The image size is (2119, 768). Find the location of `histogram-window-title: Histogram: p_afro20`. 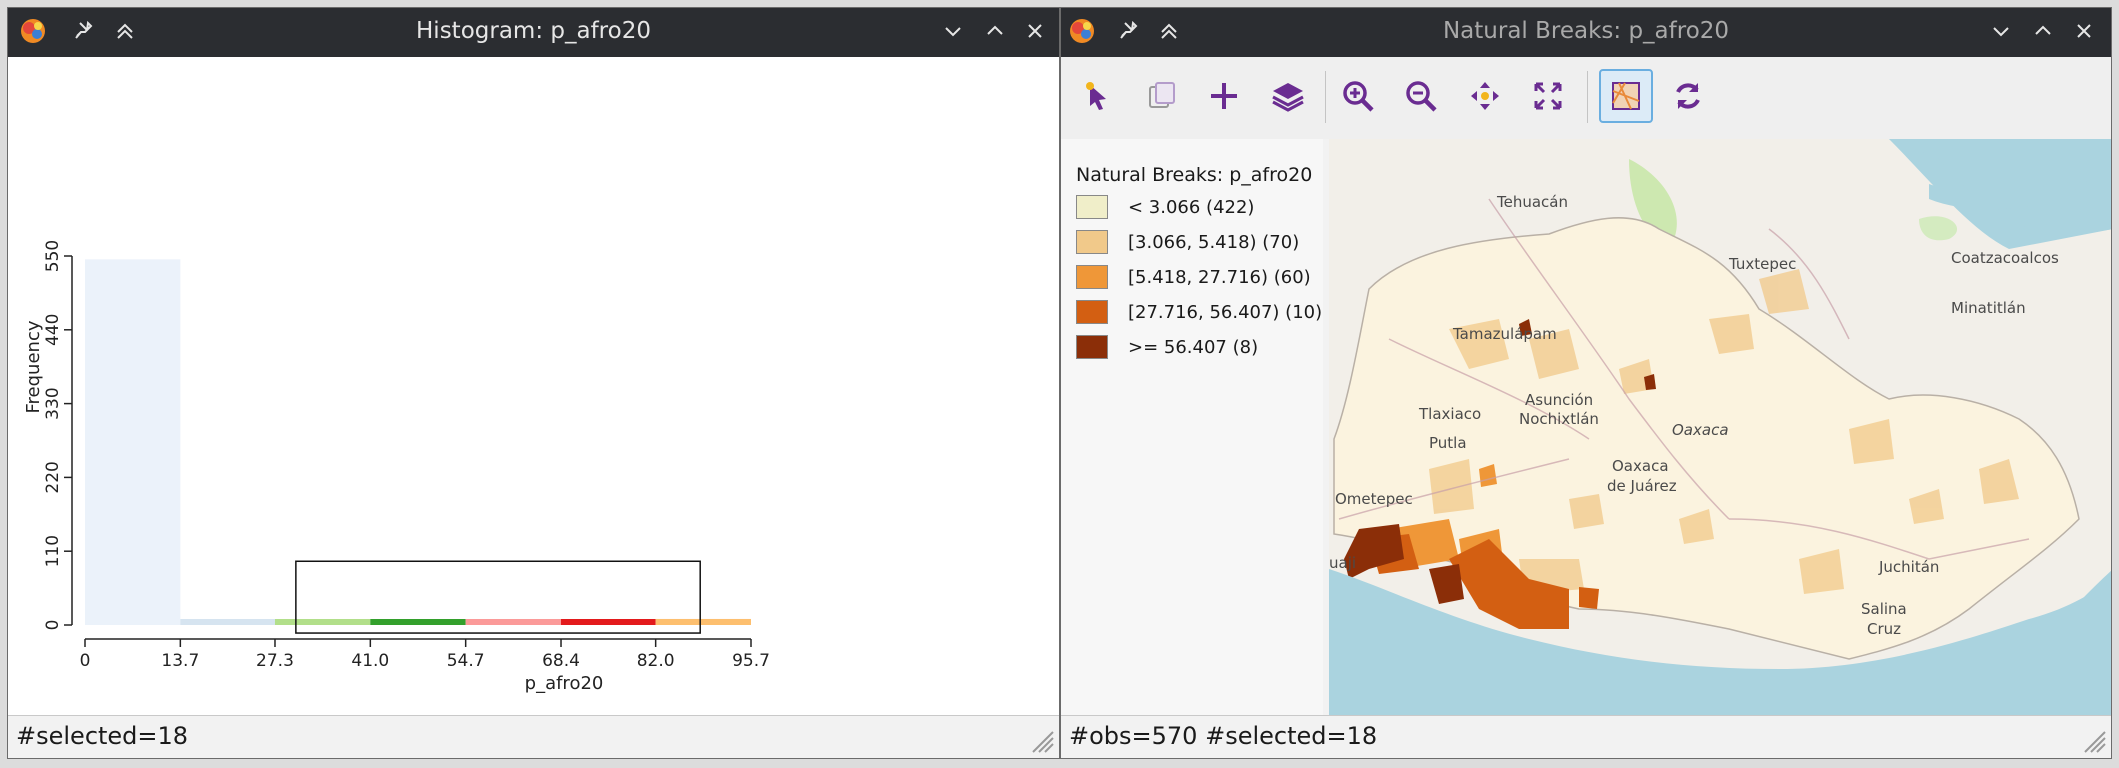

histogram-window-title: Histogram: p_afro20 is located at coordinates (533, 31).